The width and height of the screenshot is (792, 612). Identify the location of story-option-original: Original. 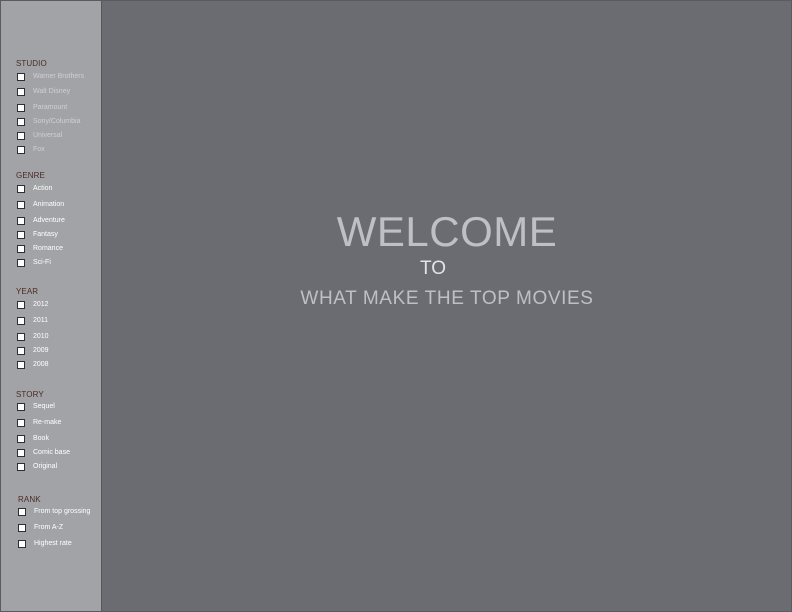
(37, 467).